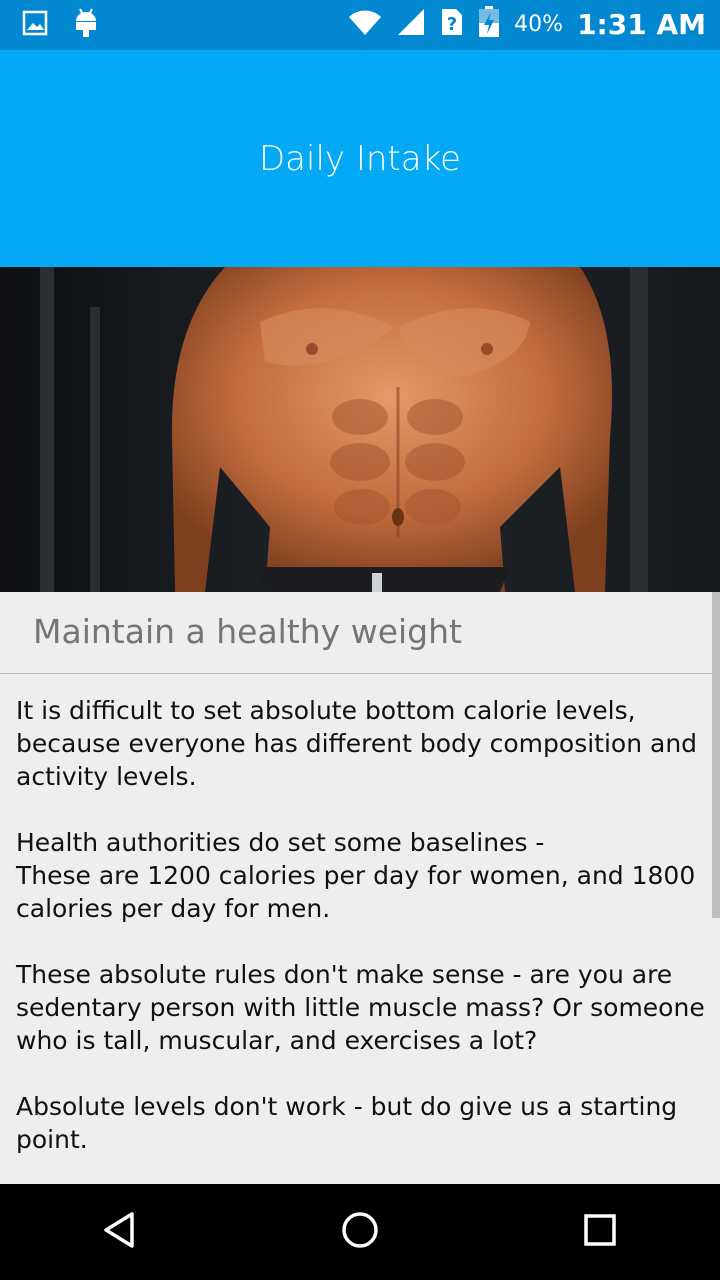 This screenshot has height=1280, width=720. What do you see at coordinates (365, 24) in the screenshot?
I see `wifi-icon` at bounding box center [365, 24].